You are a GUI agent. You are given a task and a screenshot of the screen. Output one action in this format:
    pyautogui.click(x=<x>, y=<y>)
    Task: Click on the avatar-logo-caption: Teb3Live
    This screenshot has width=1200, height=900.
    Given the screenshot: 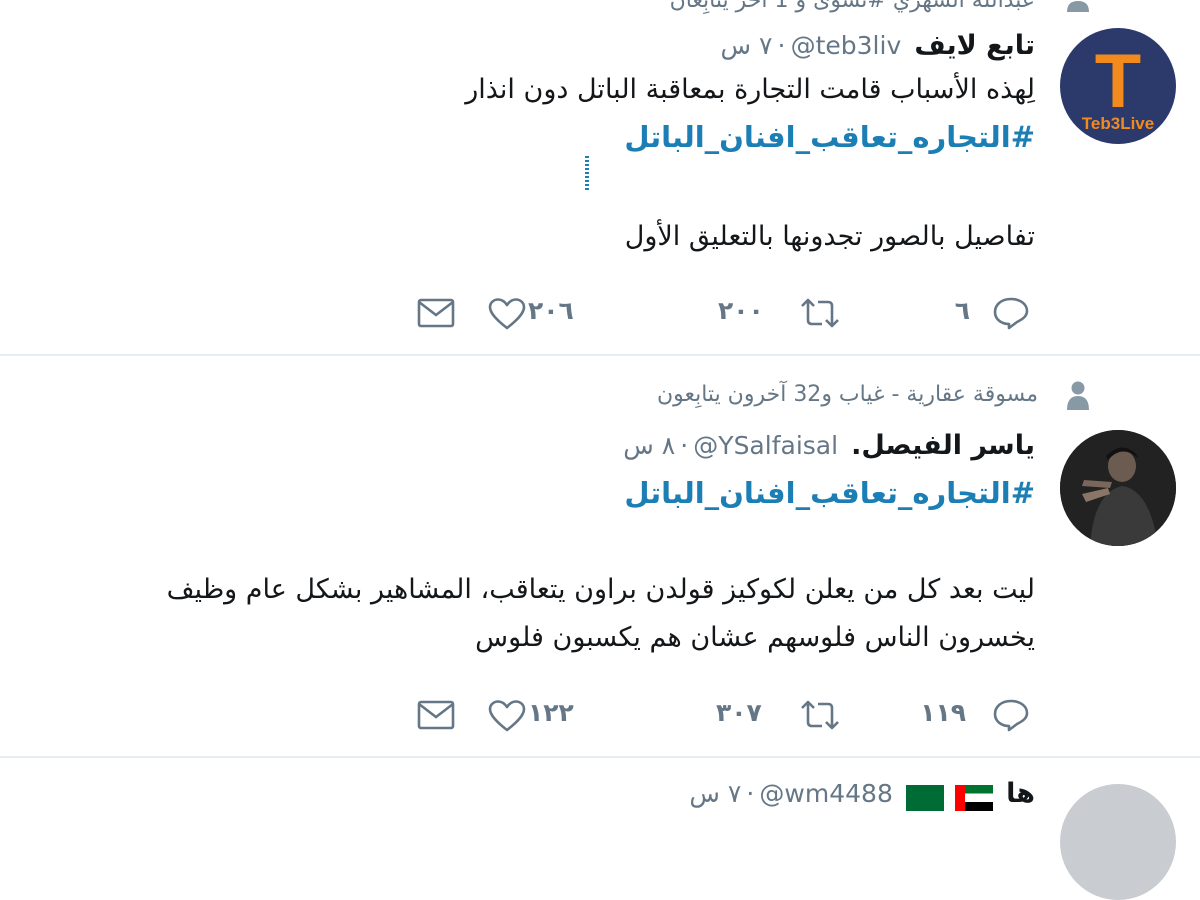 What is the action you would take?
    pyautogui.click(x=1118, y=123)
    